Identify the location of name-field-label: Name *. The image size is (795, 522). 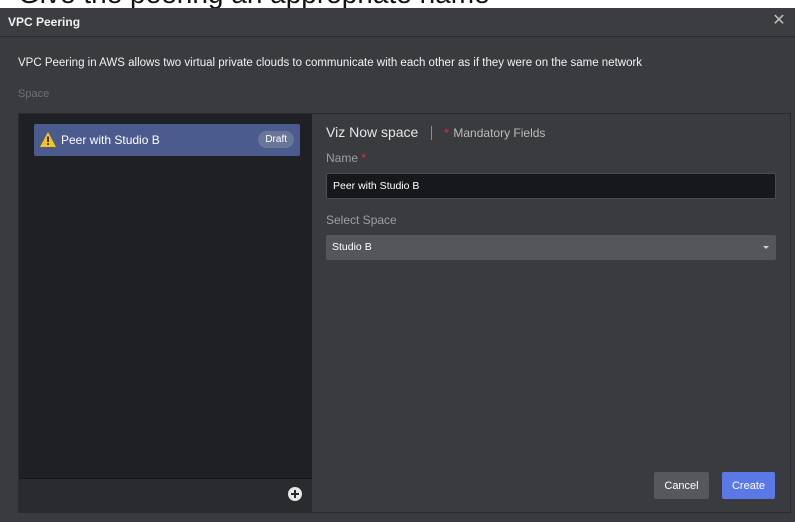
(346, 158).